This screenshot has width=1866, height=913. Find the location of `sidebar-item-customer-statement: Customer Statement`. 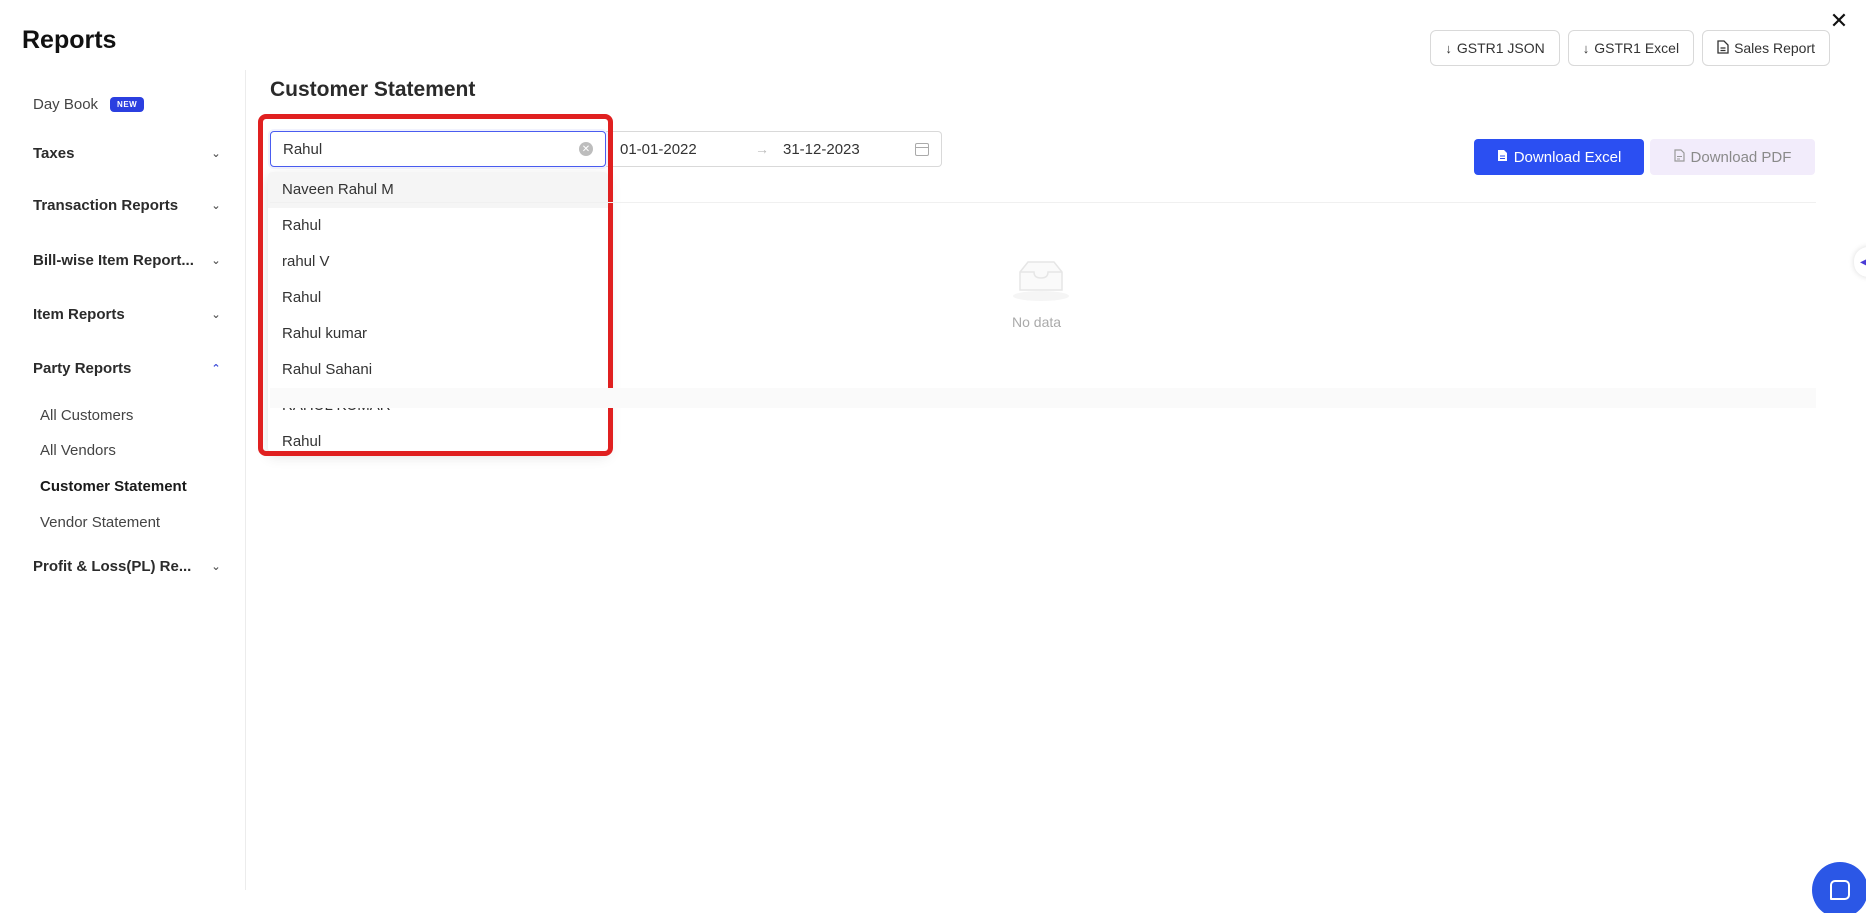

sidebar-item-customer-statement: Customer Statement is located at coordinates (113, 486).